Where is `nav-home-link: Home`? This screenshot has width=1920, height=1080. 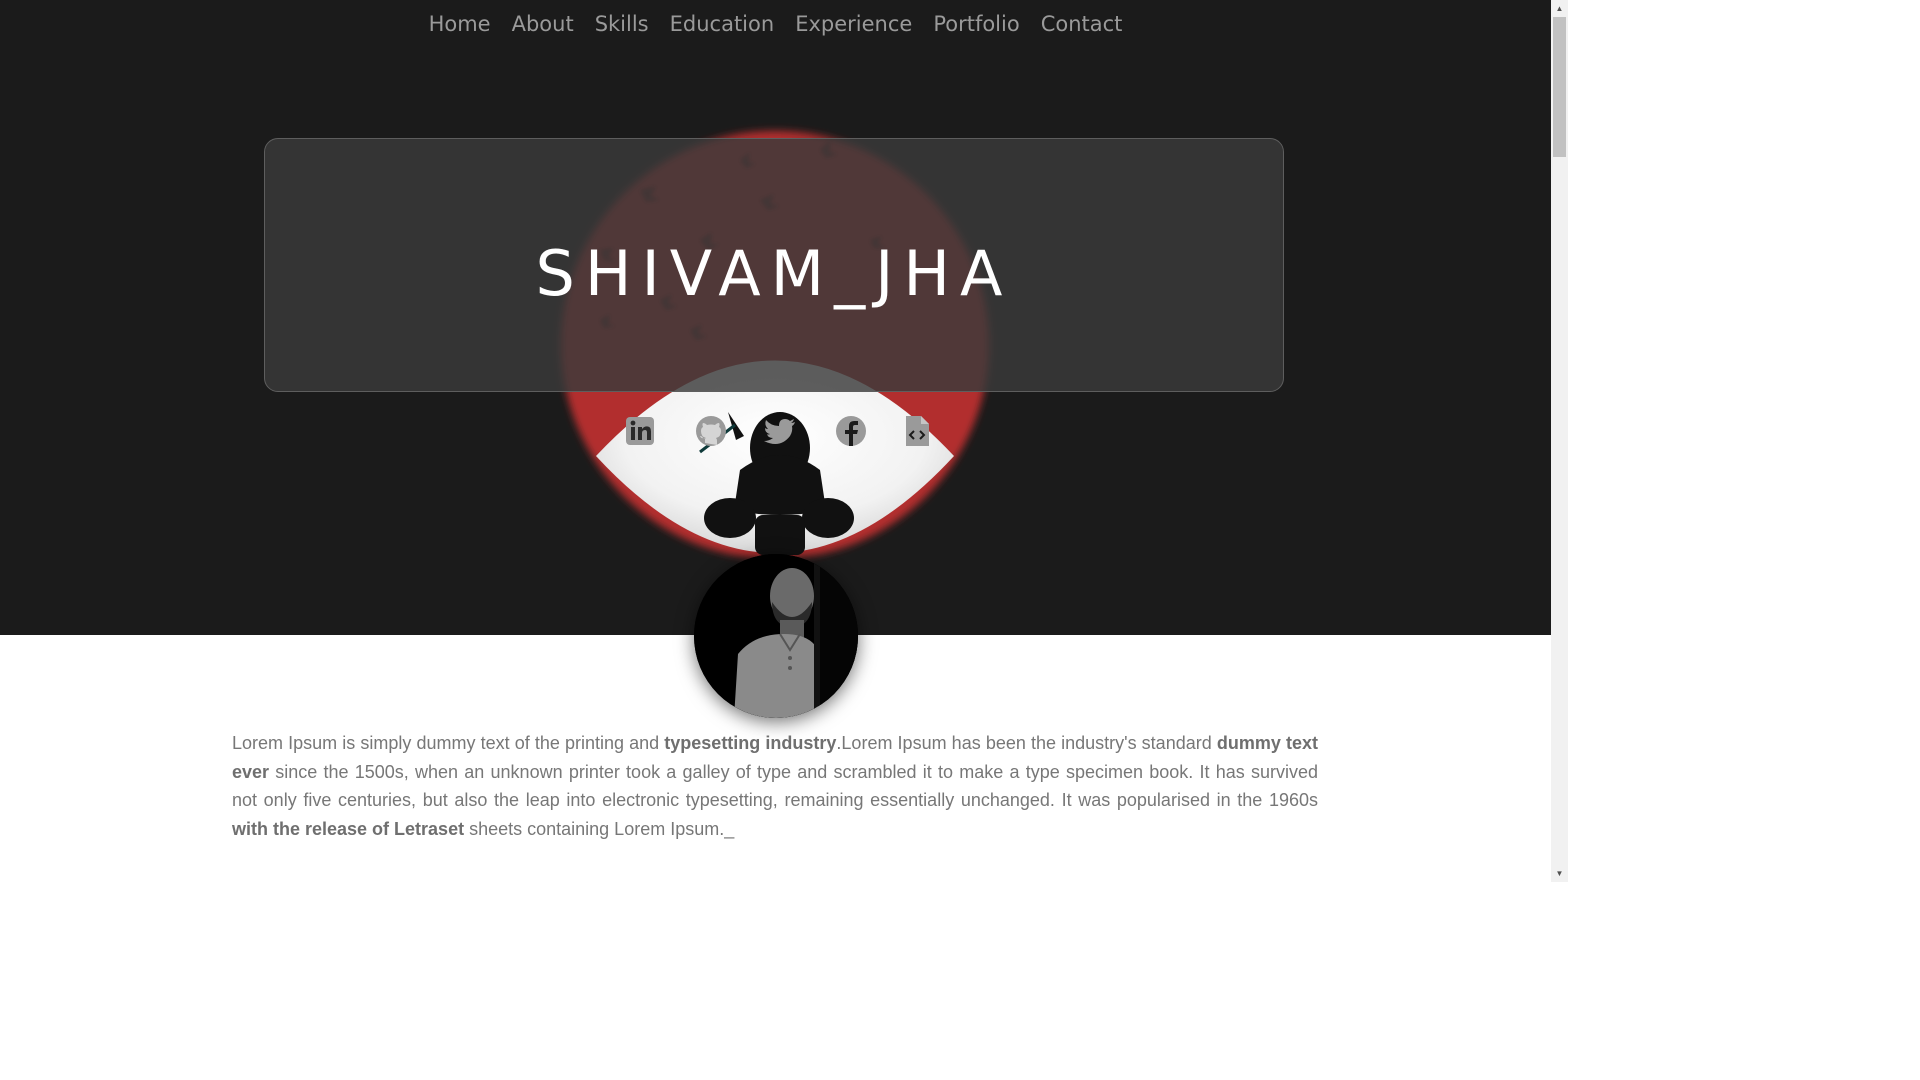
nav-home-link: Home is located at coordinates (460, 24).